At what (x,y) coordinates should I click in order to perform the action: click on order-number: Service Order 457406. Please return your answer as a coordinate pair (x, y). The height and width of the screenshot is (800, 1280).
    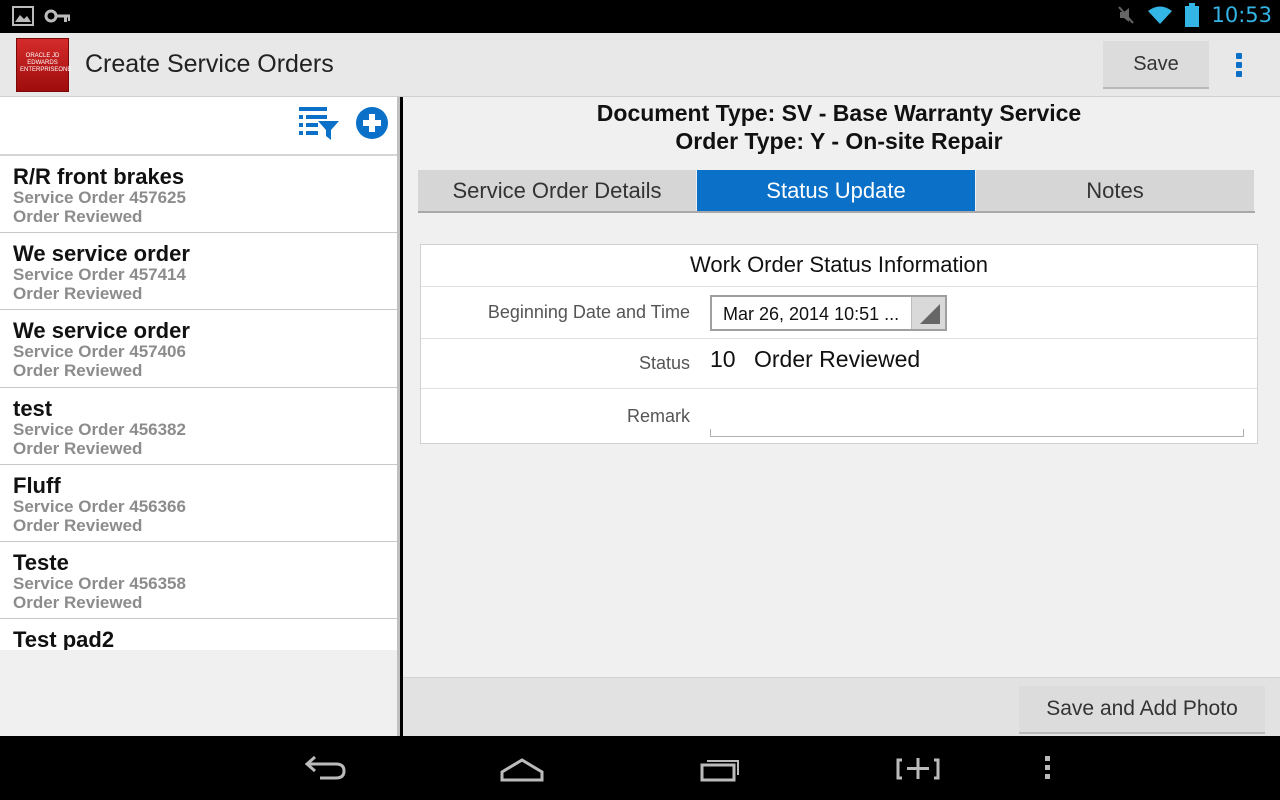
    Looking at the image, I should click on (99, 352).